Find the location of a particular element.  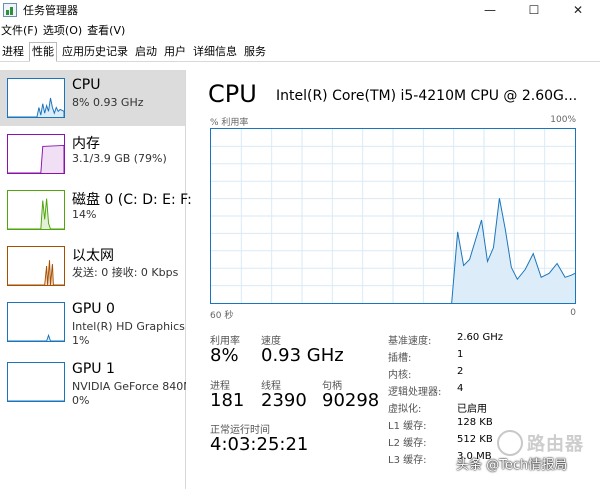

task-manager-icon is located at coordinates (10, 10).